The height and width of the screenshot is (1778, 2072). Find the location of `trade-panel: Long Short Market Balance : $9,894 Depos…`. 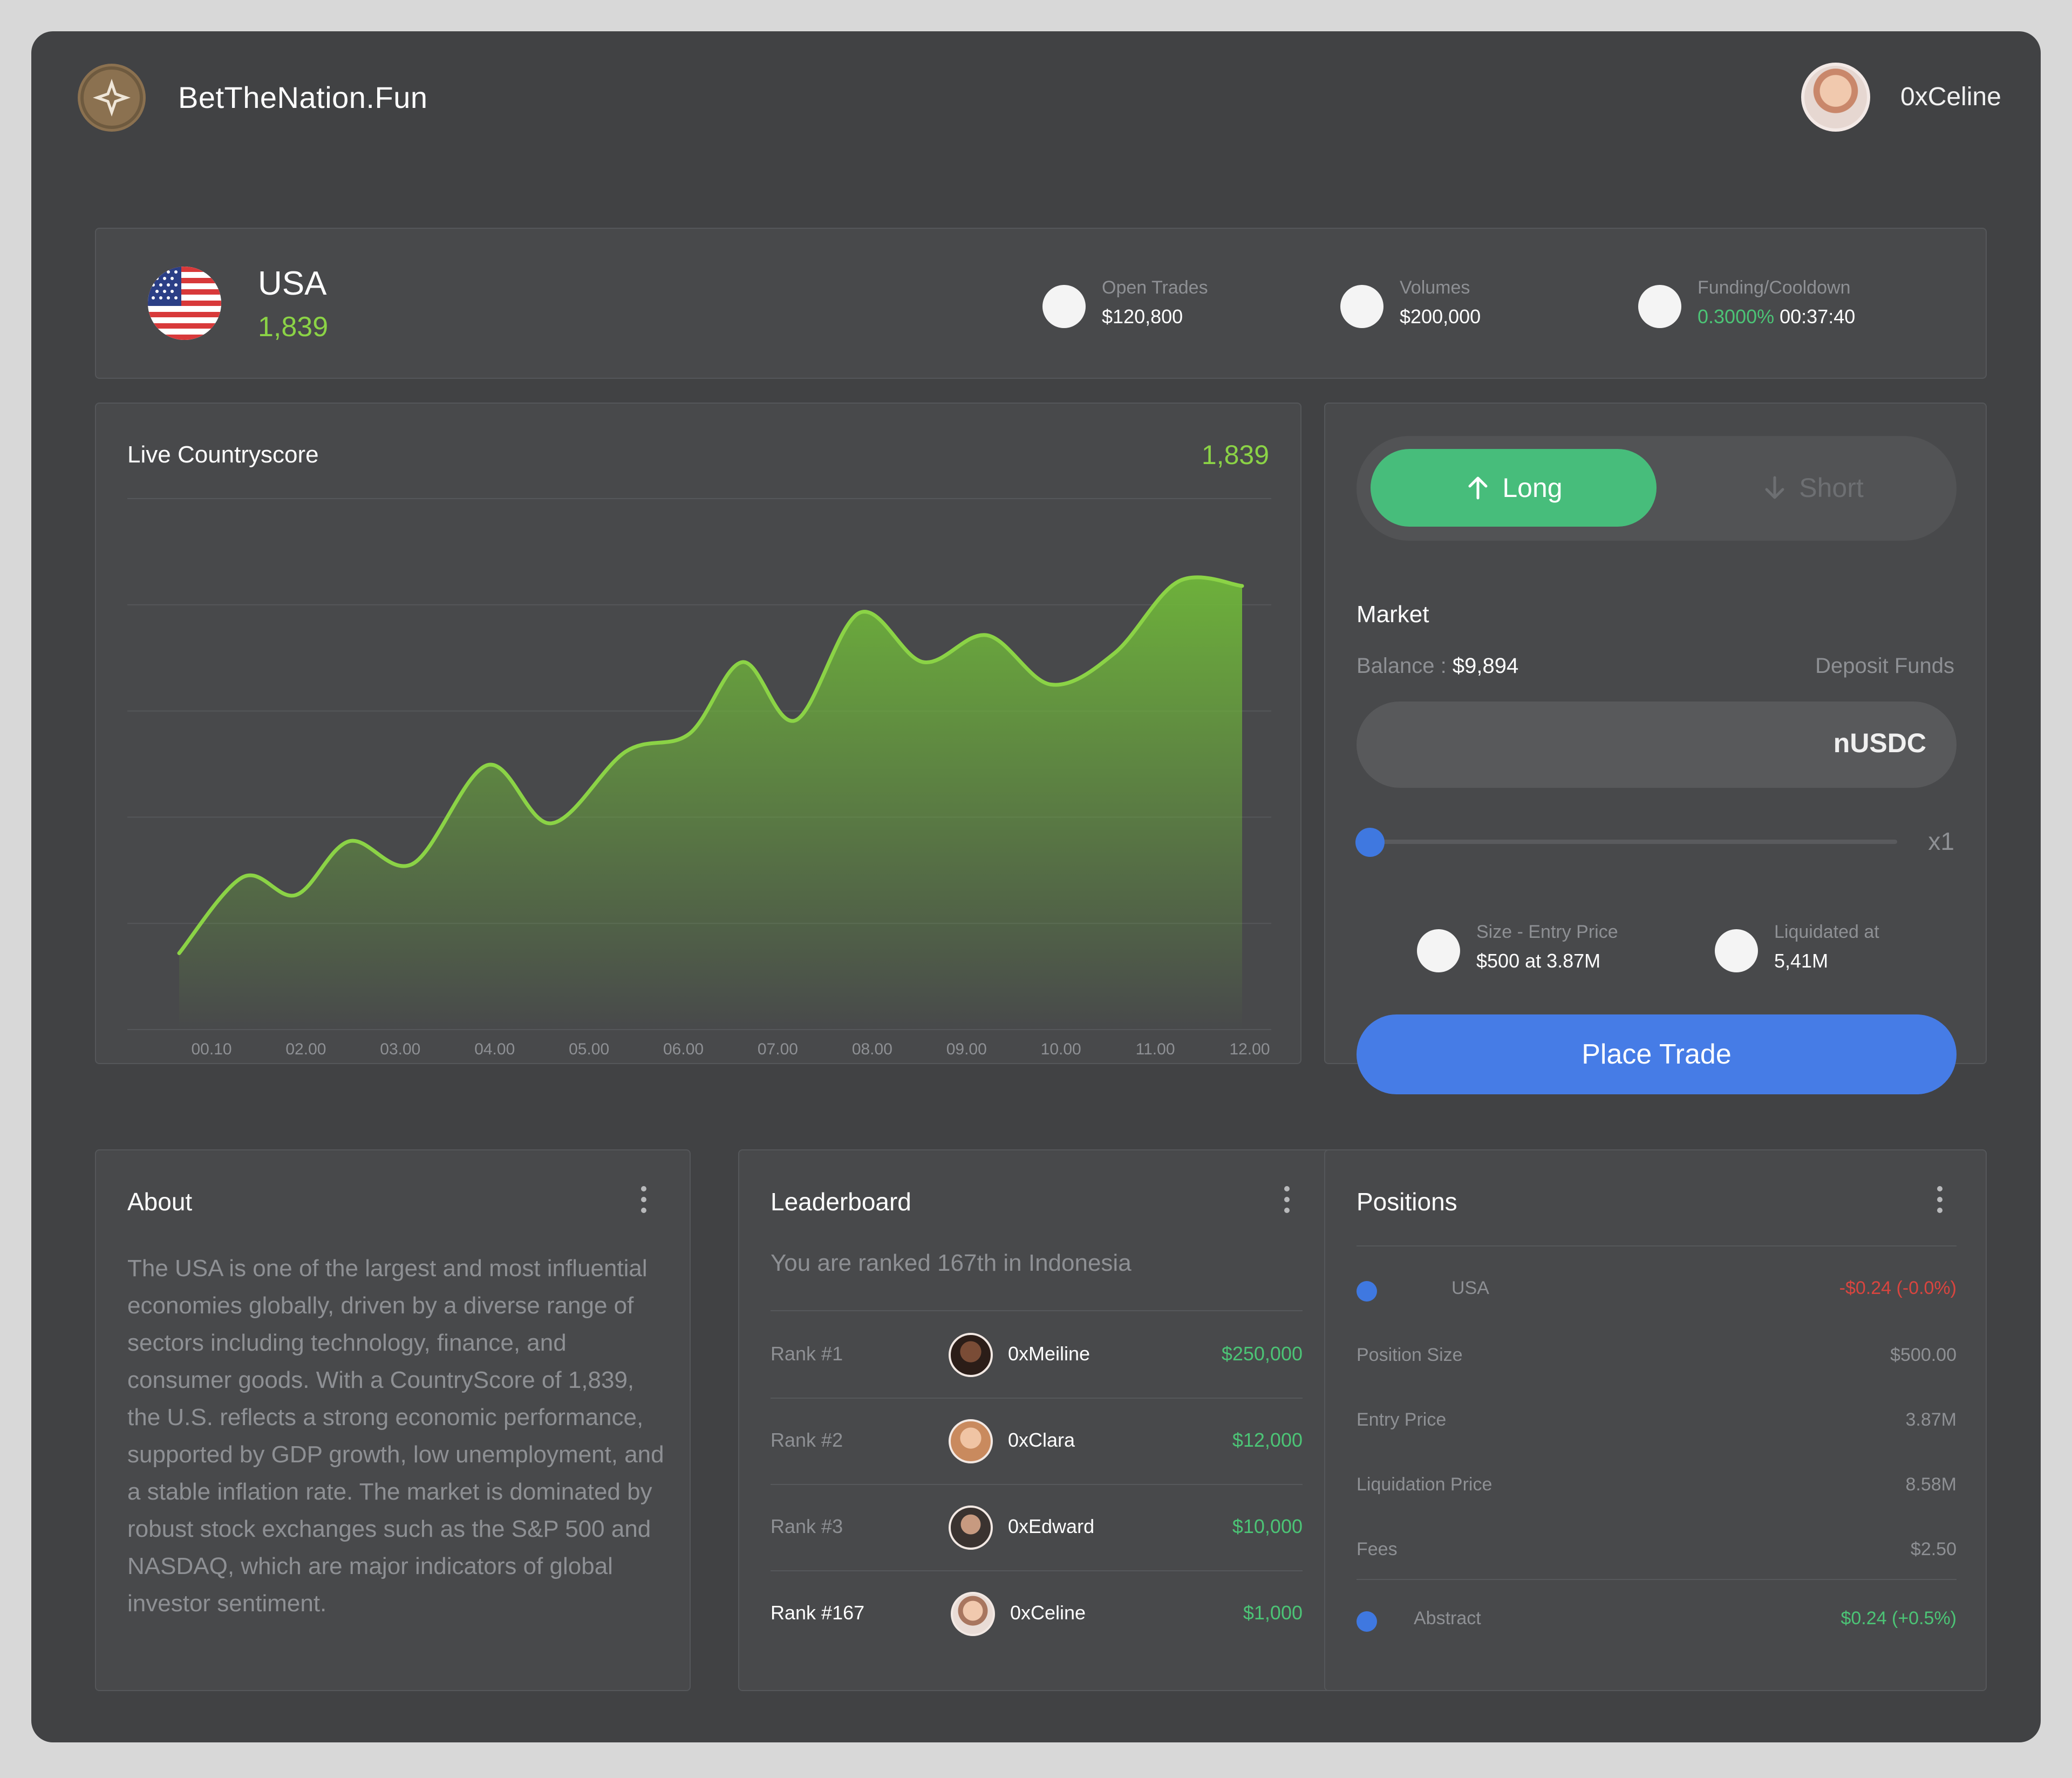

trade-panel: Long Short Market Balance : $9,894 Depos… is located at coordinates (1655, 748).